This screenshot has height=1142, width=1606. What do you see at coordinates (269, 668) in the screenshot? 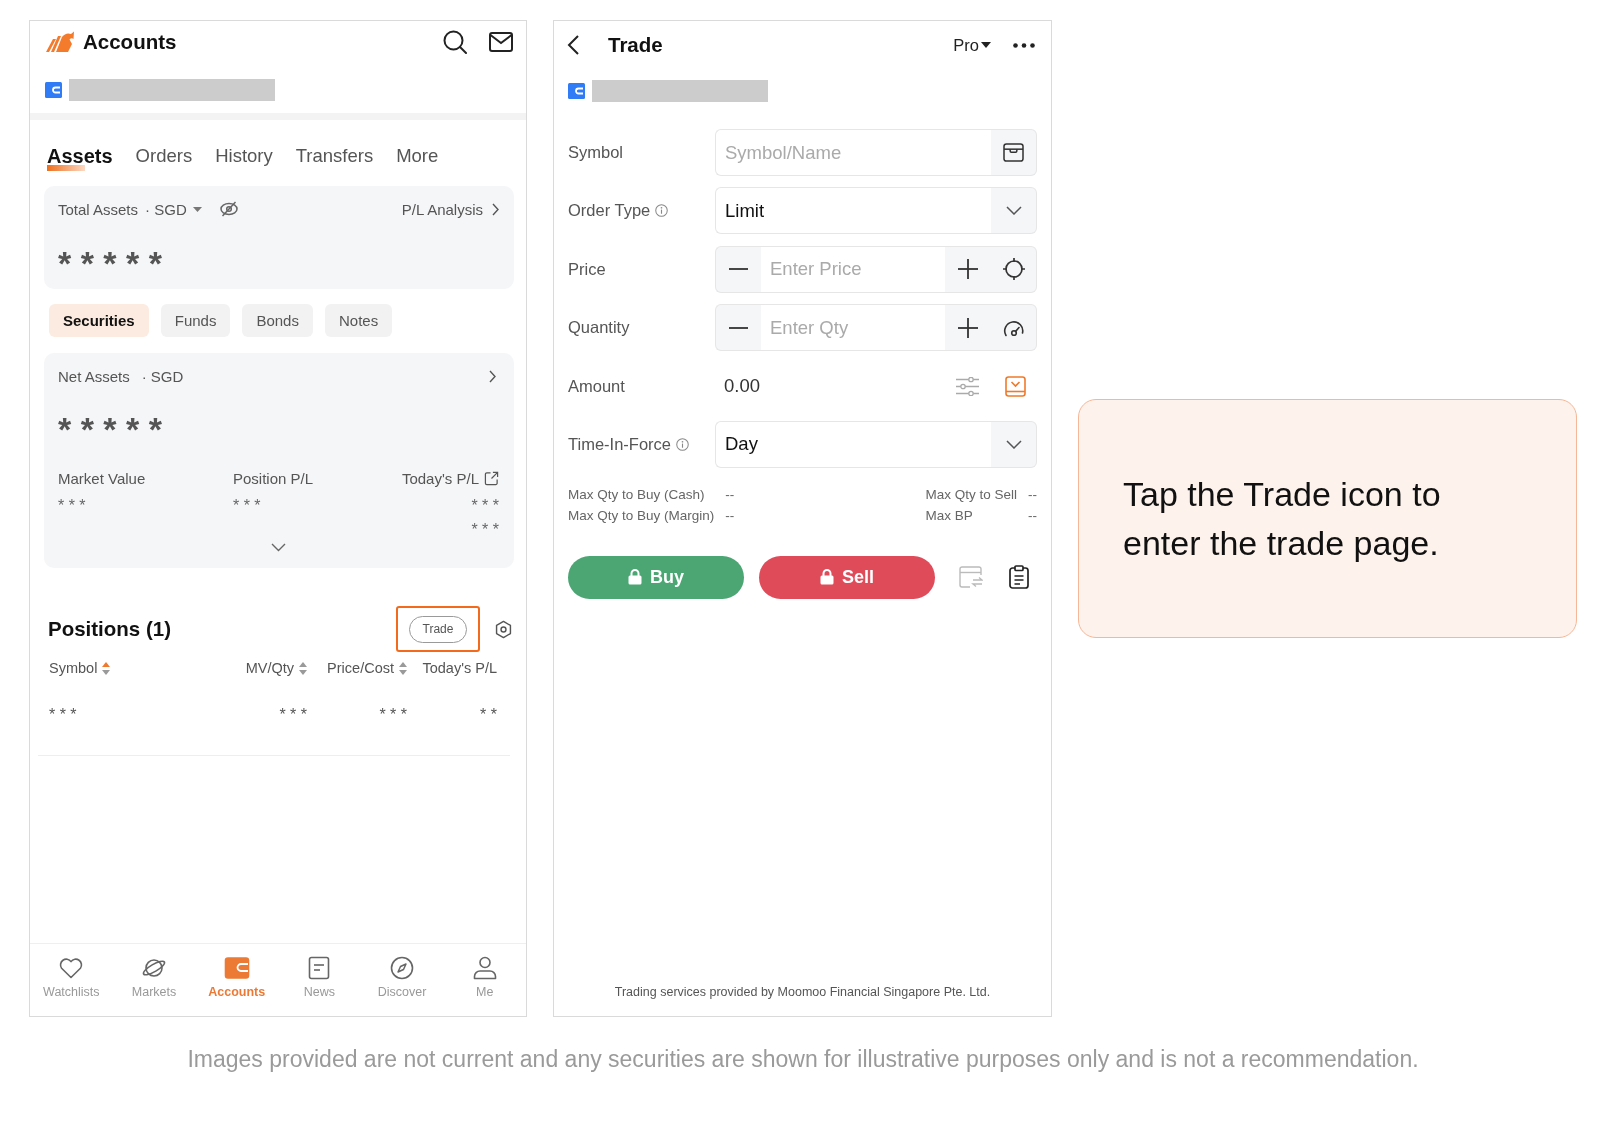
I see `column-header: MV/Qty` at bounding box center [269, 668].